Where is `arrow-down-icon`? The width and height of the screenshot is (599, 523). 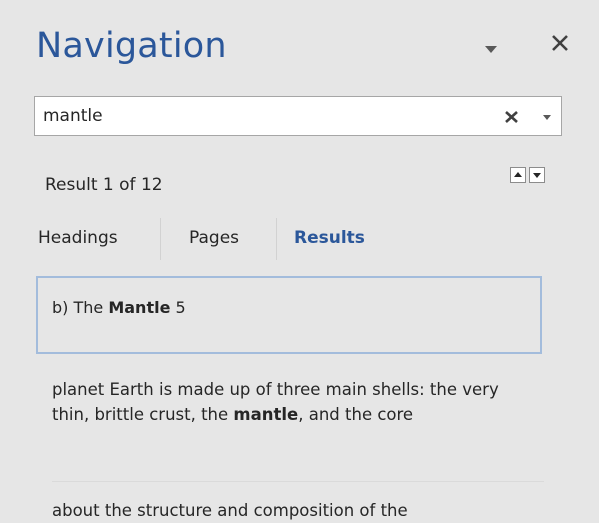 arrow-down-icon is located at coordinates (537, 175).